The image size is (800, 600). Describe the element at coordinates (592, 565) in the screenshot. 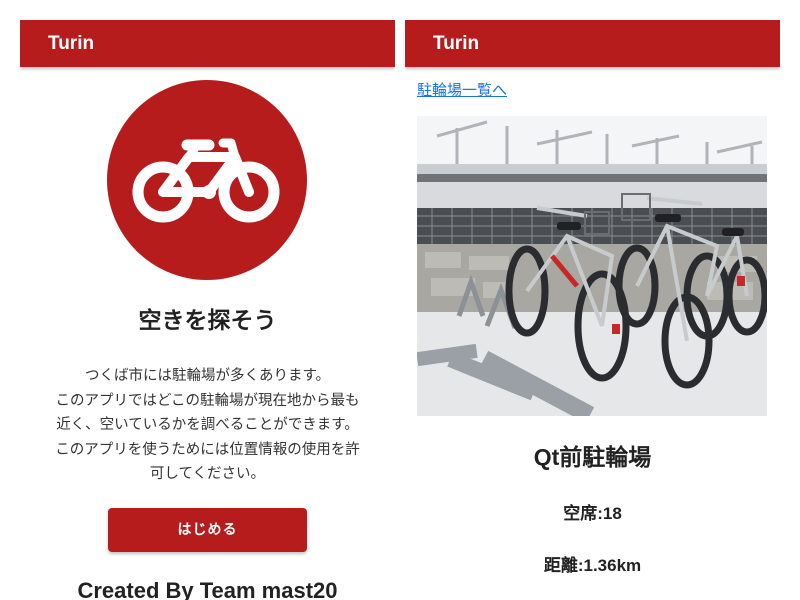

I see `distance-value: 距離:1.36km` at that location.